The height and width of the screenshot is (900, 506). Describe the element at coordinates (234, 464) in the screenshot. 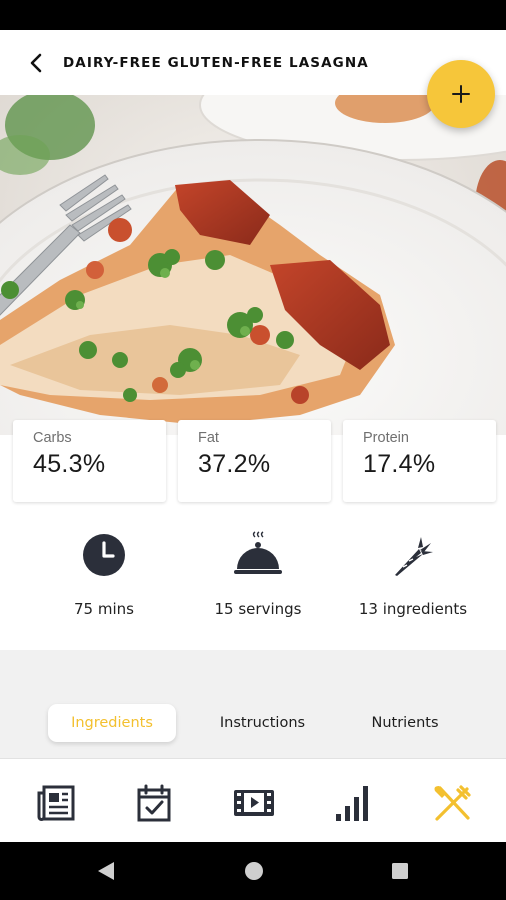

I see `macro-value: 37.2%` at that location.